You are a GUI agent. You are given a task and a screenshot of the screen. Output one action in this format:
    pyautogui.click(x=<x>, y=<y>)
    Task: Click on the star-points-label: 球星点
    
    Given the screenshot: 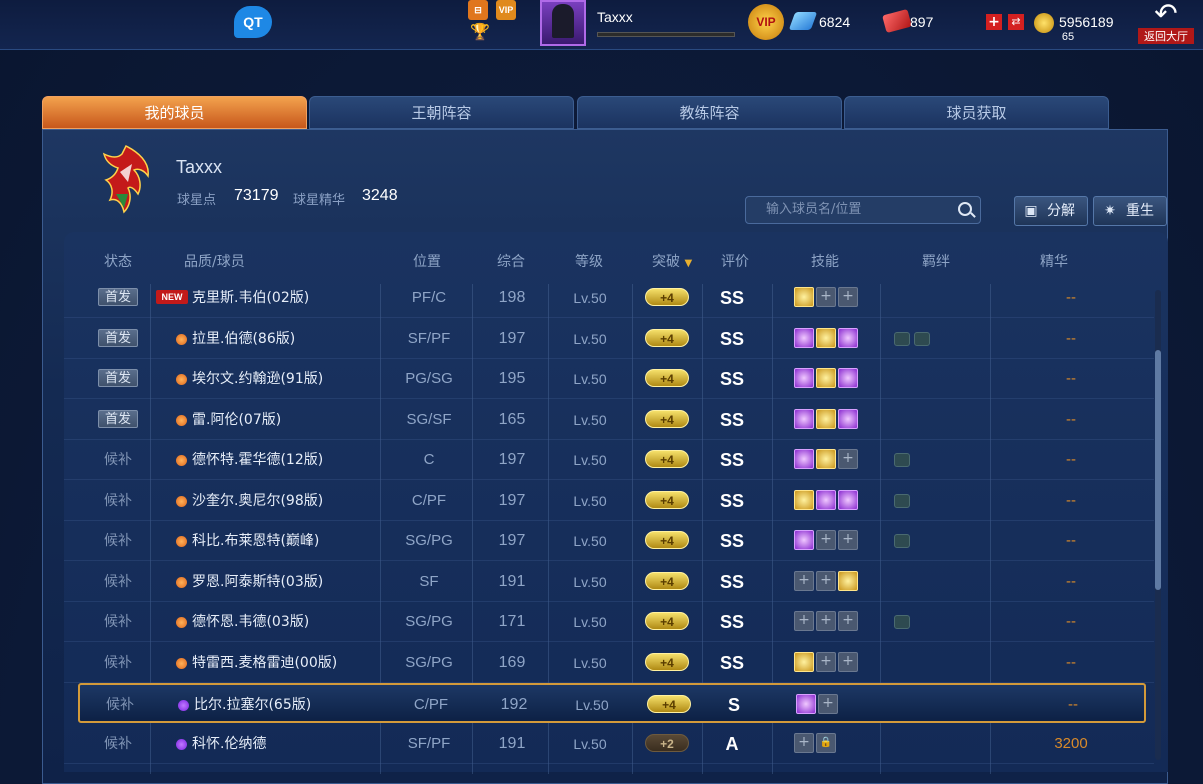 What is the action you would take?
    pyautogui.click(x=197, y=200)
    